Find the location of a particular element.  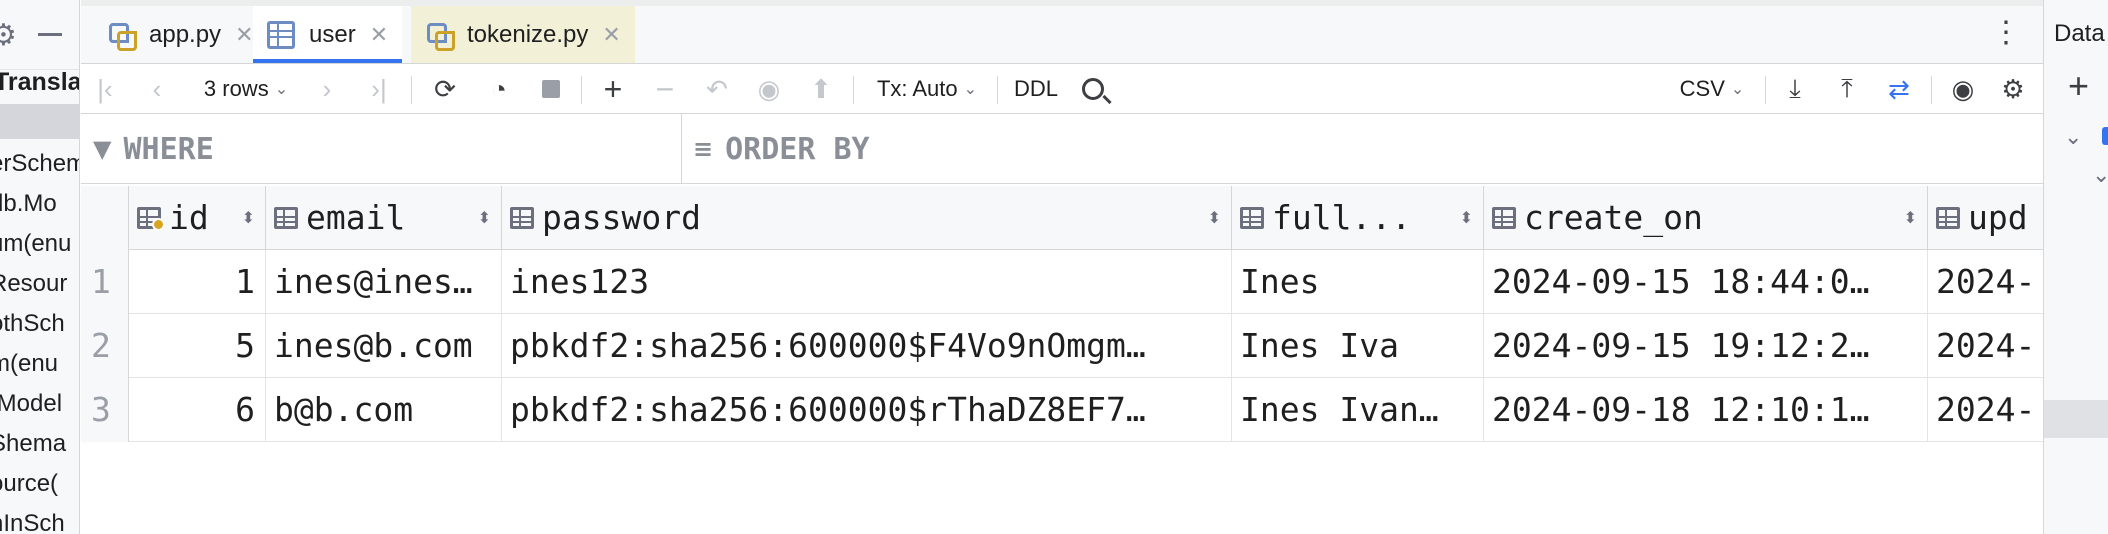

settings-gear-icon: ⚙ is located at coordinates (2013, 89).